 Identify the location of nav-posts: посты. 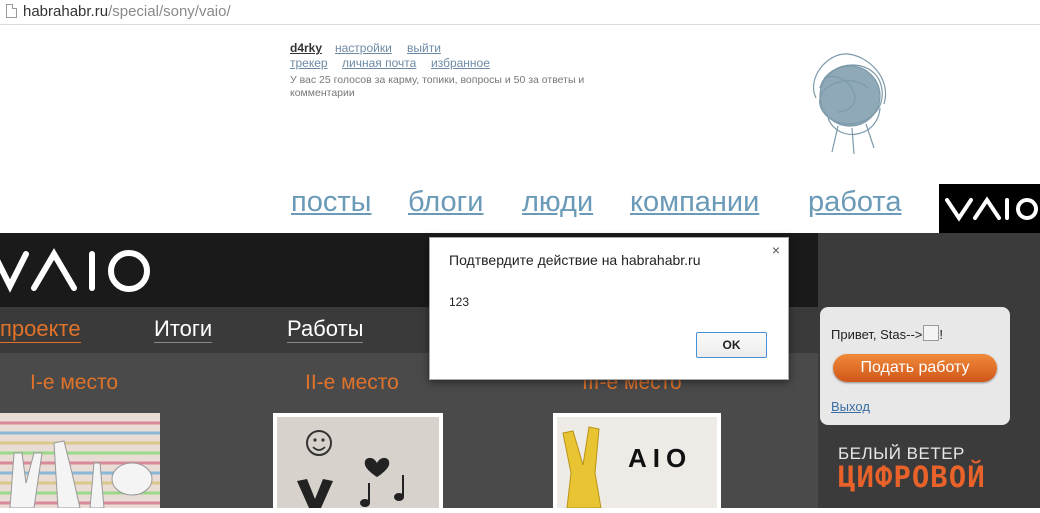
(331, 202).